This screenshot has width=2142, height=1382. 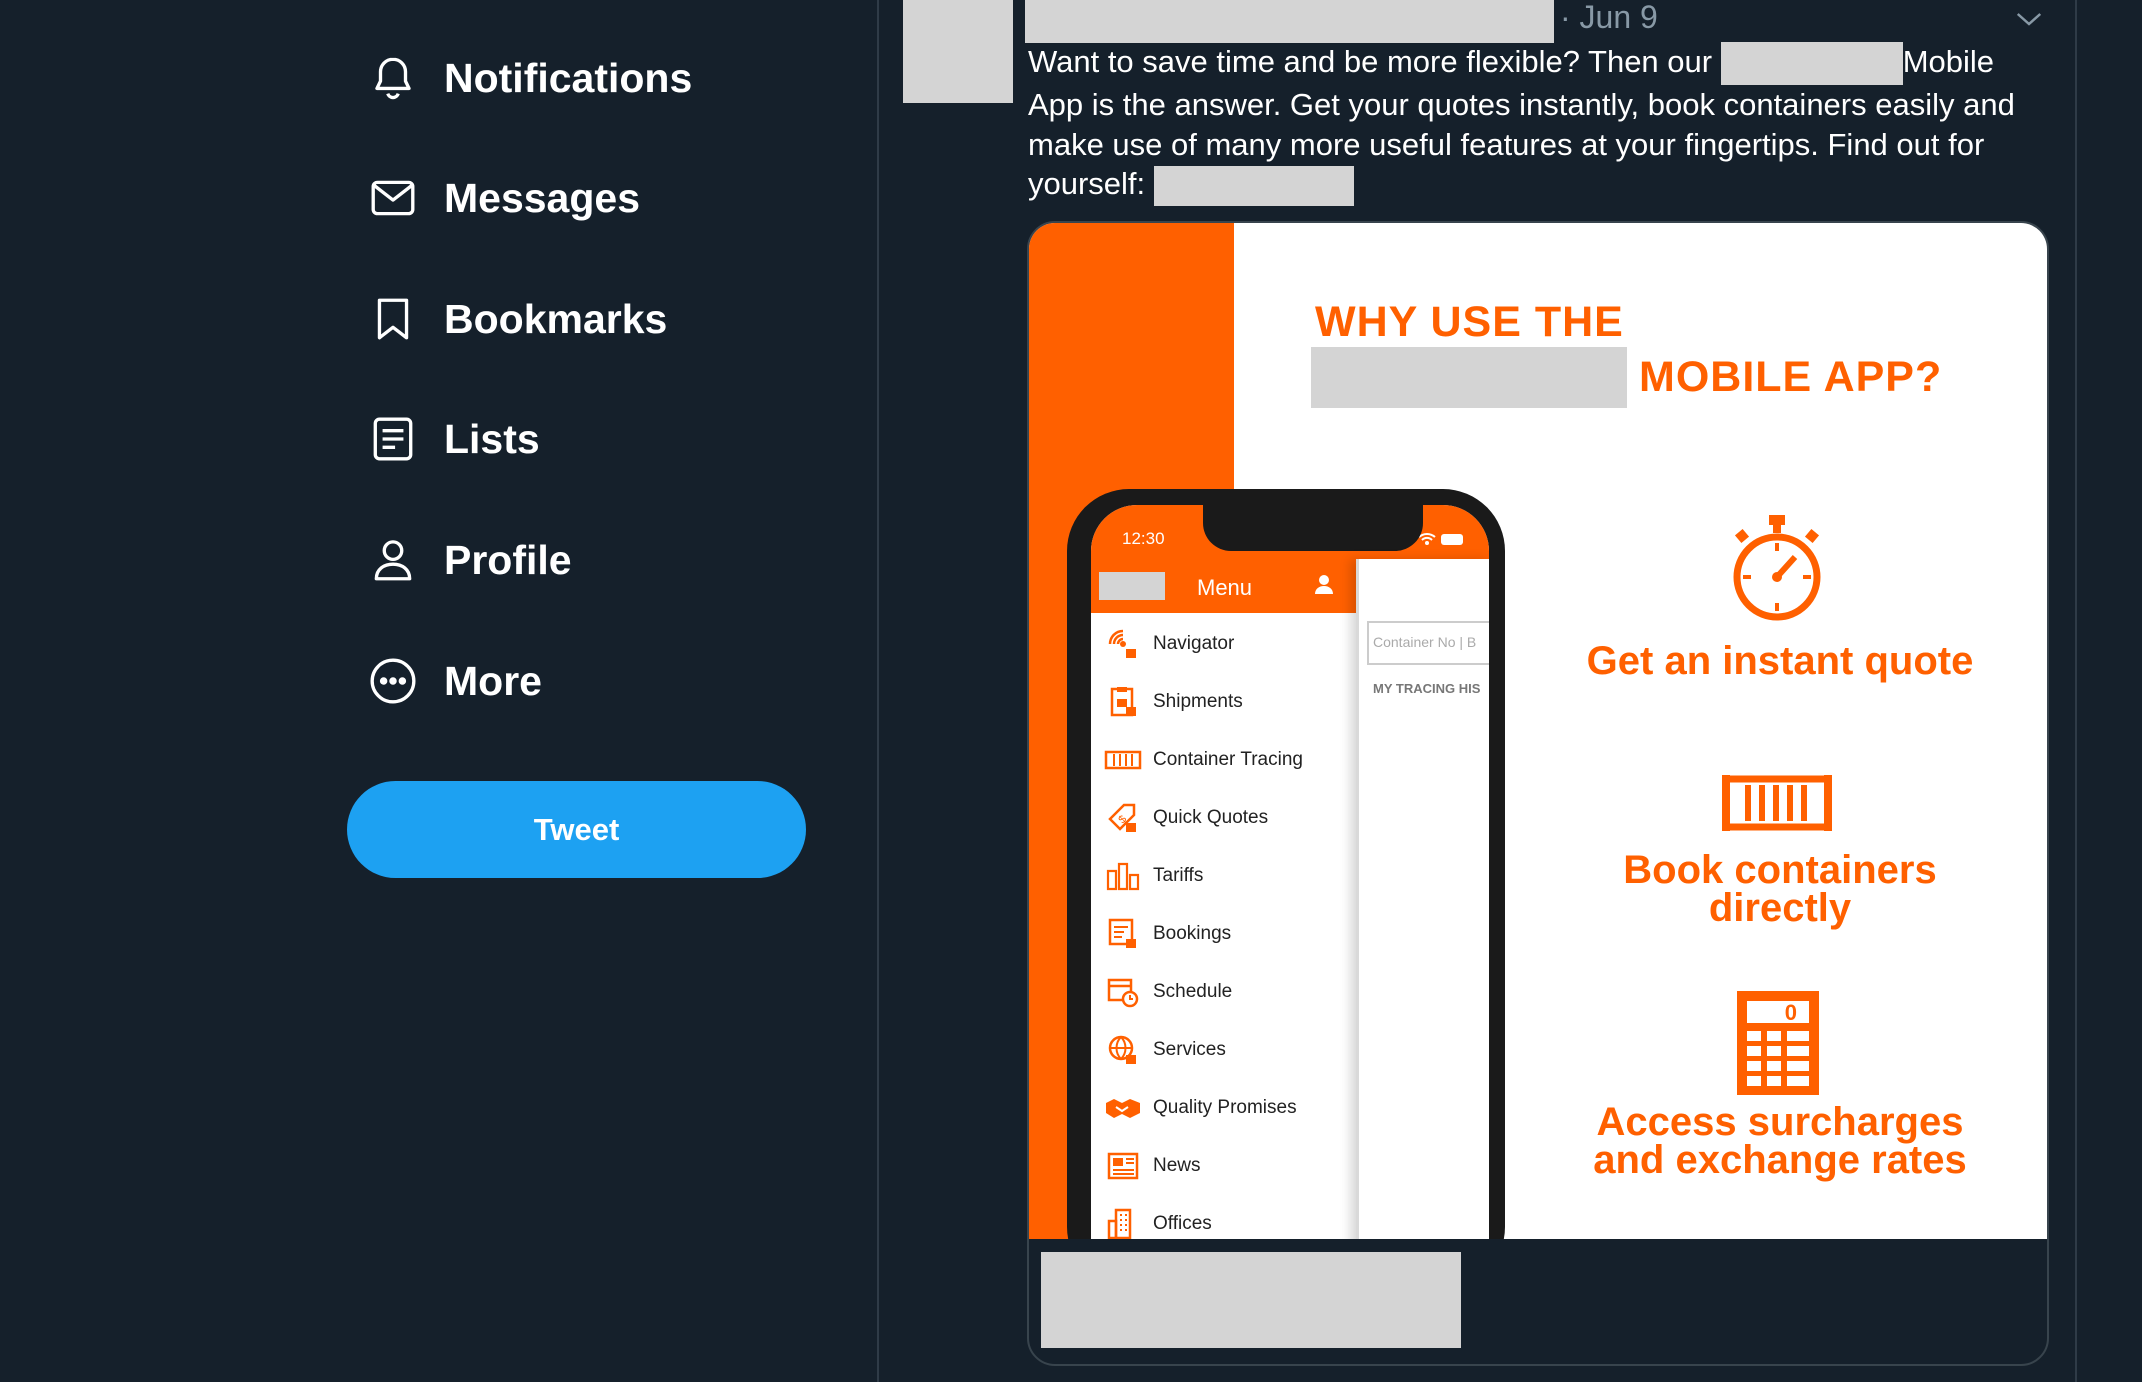 What do you see at coordinates (1123, 1050) in the screenshot?
I see `globe-icon` at bounding box center [1123, 1050].